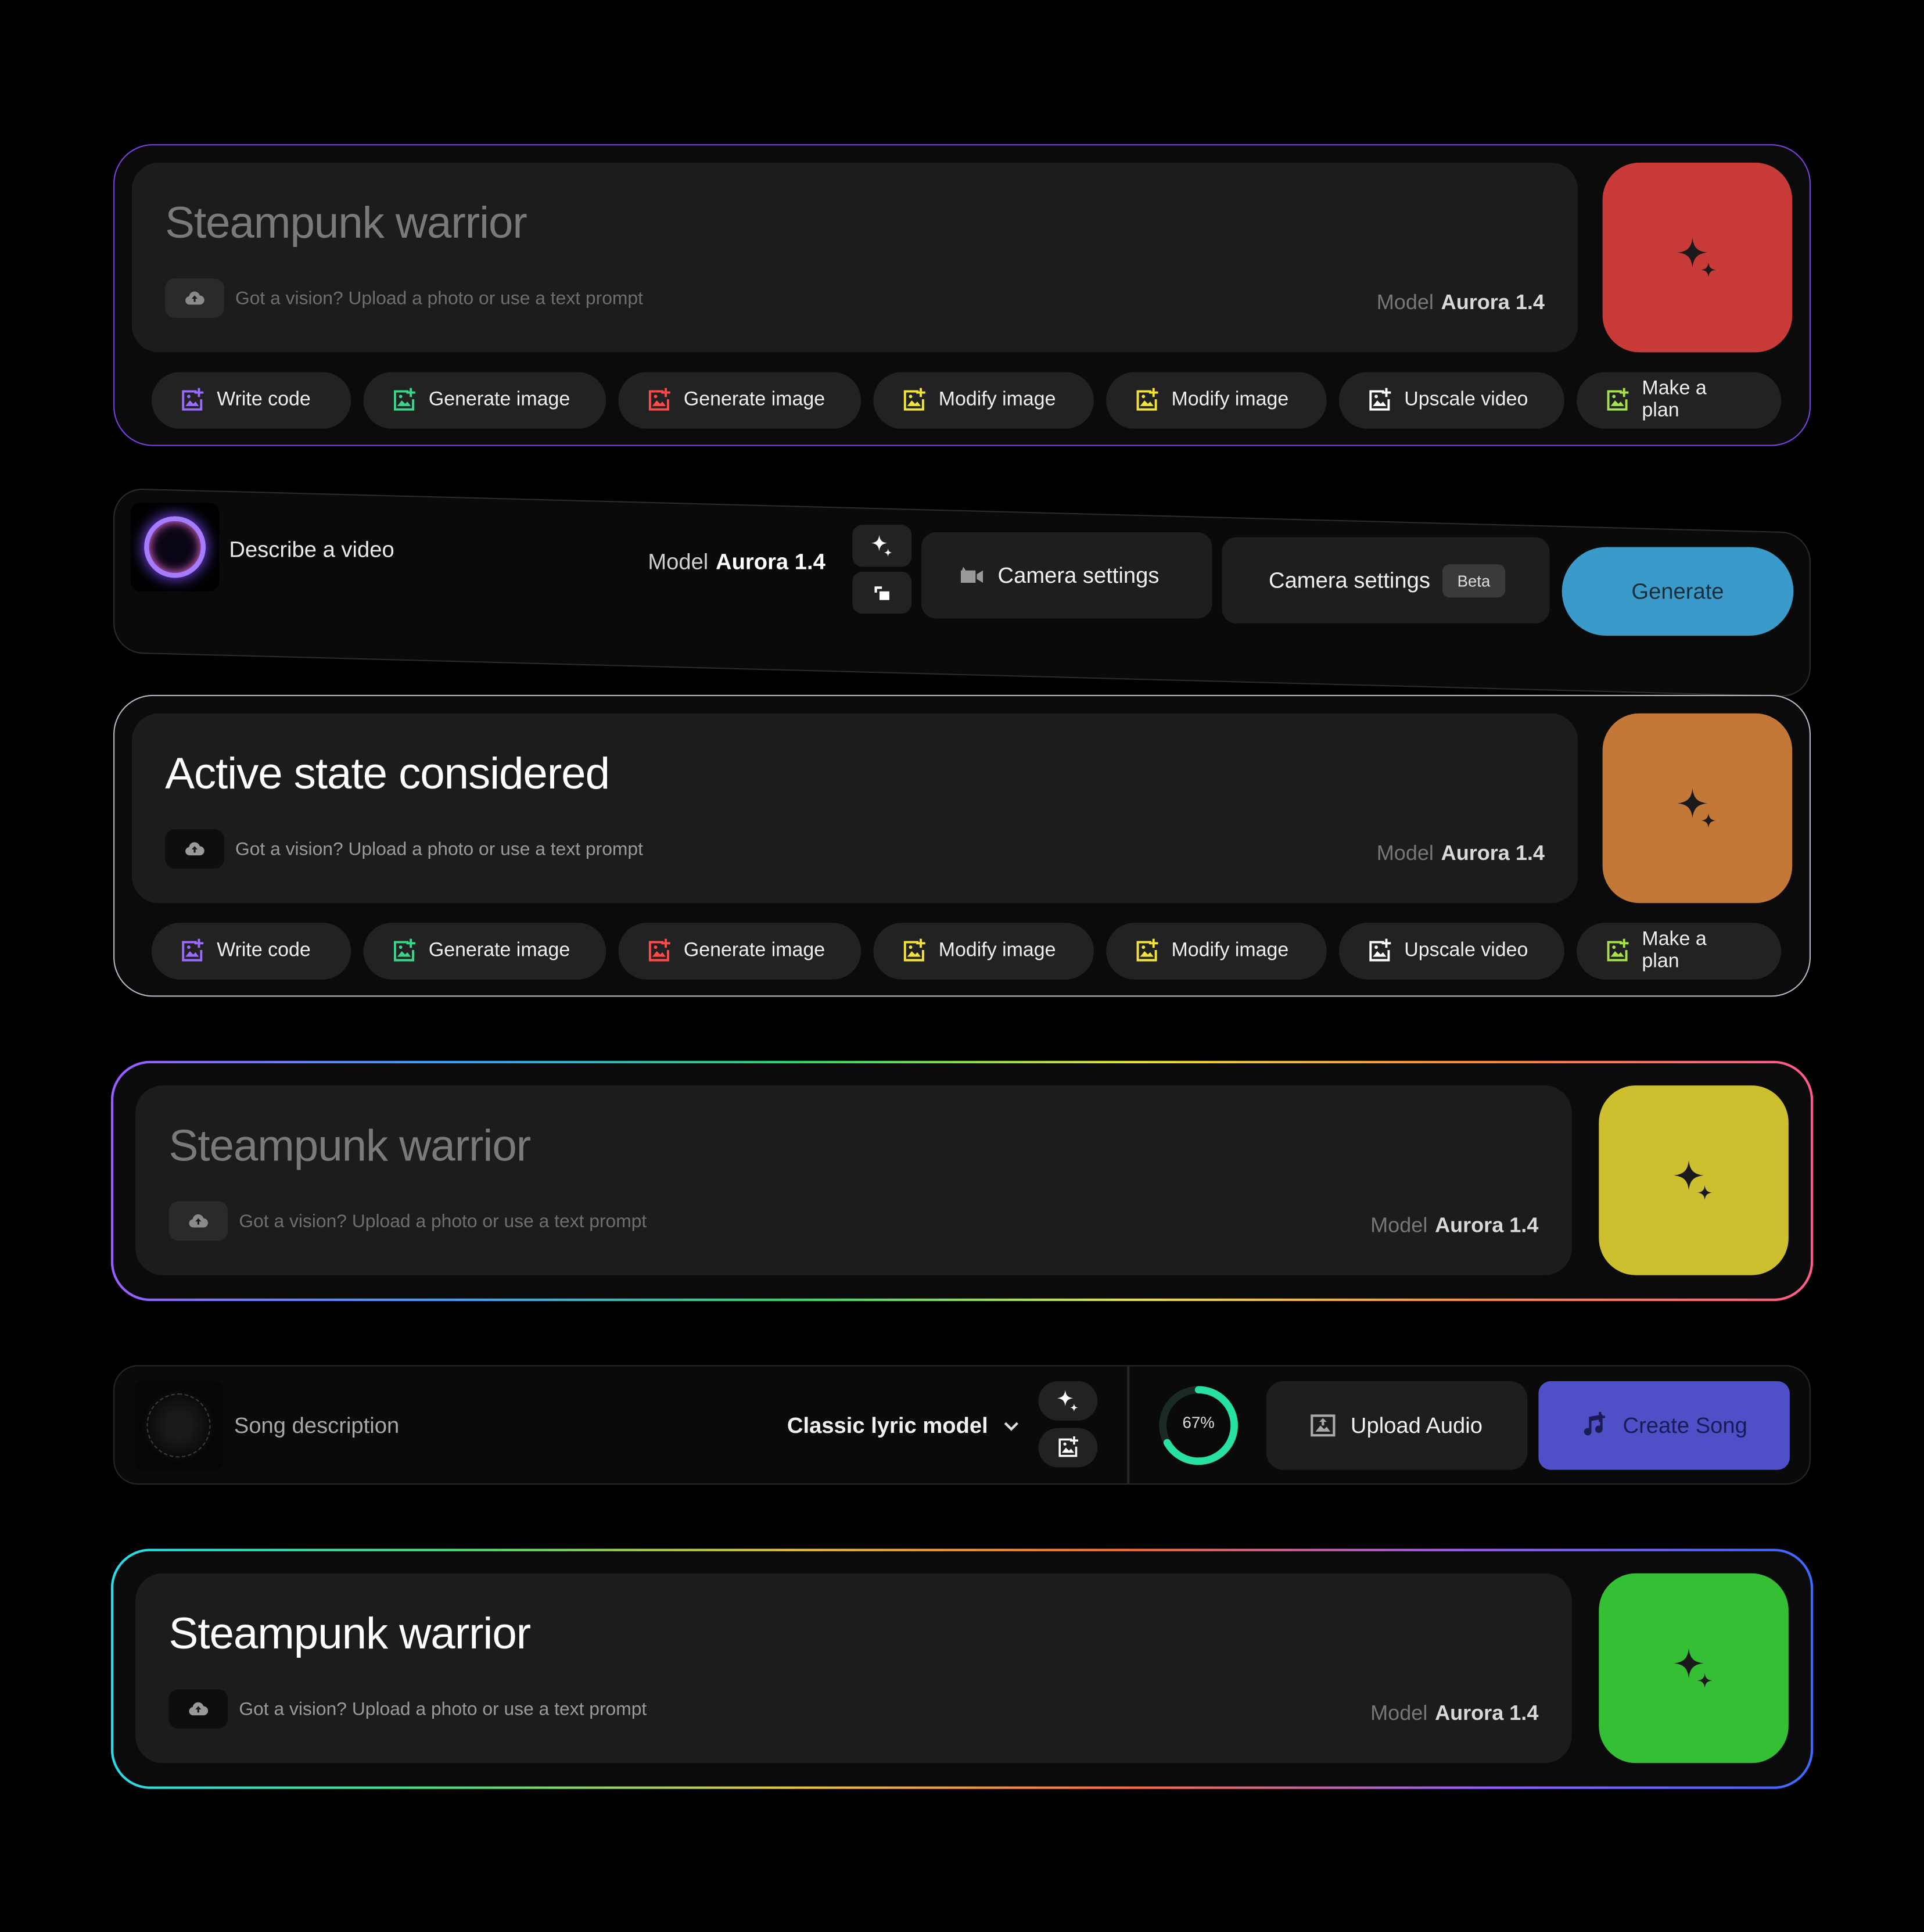 The width and height of the screenshot is (1924, 1932). What do you see at coordinates (311, 550) in the screenshot?
I see `video-description-input: Describe a video` at bounding box center [311, 550].